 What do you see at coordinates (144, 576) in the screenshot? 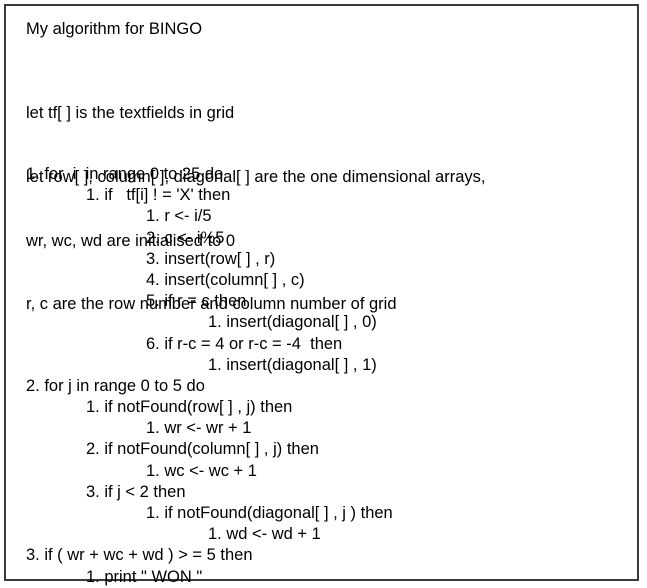
I see `algorithm-step-line: 1. print " WON "` at bounding box center [144, 576].